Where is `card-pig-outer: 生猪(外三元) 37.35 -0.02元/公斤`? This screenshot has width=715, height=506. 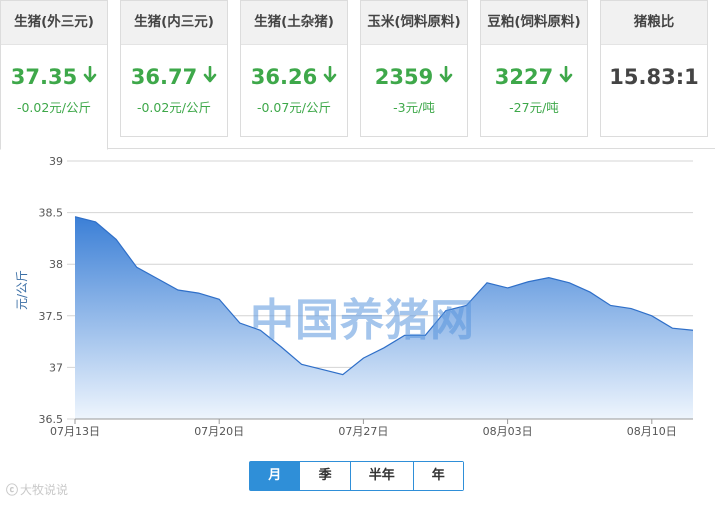 card-pig-outer: 生猪(外三元) 37.35 -0.02元/公斤 is located at coordinates (54, 75).